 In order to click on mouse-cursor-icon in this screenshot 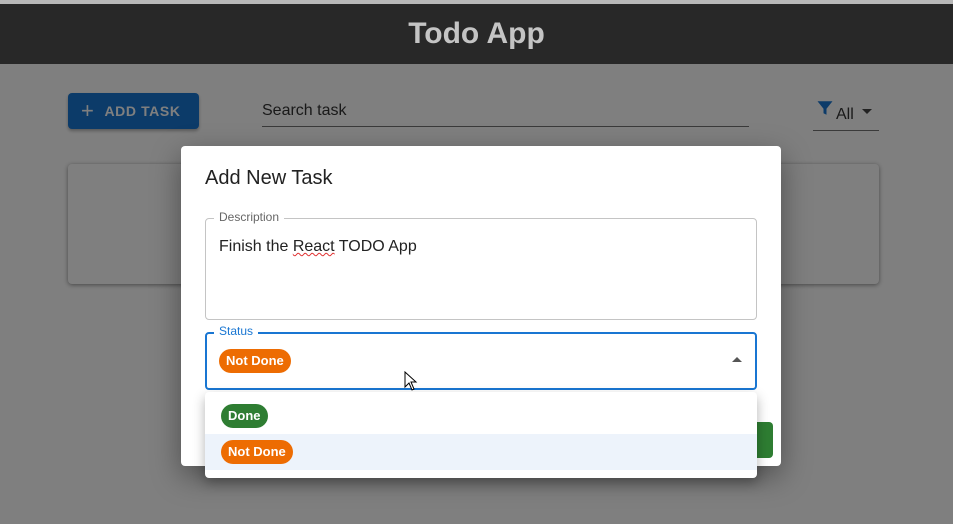, I will do `click(411, 381)`.